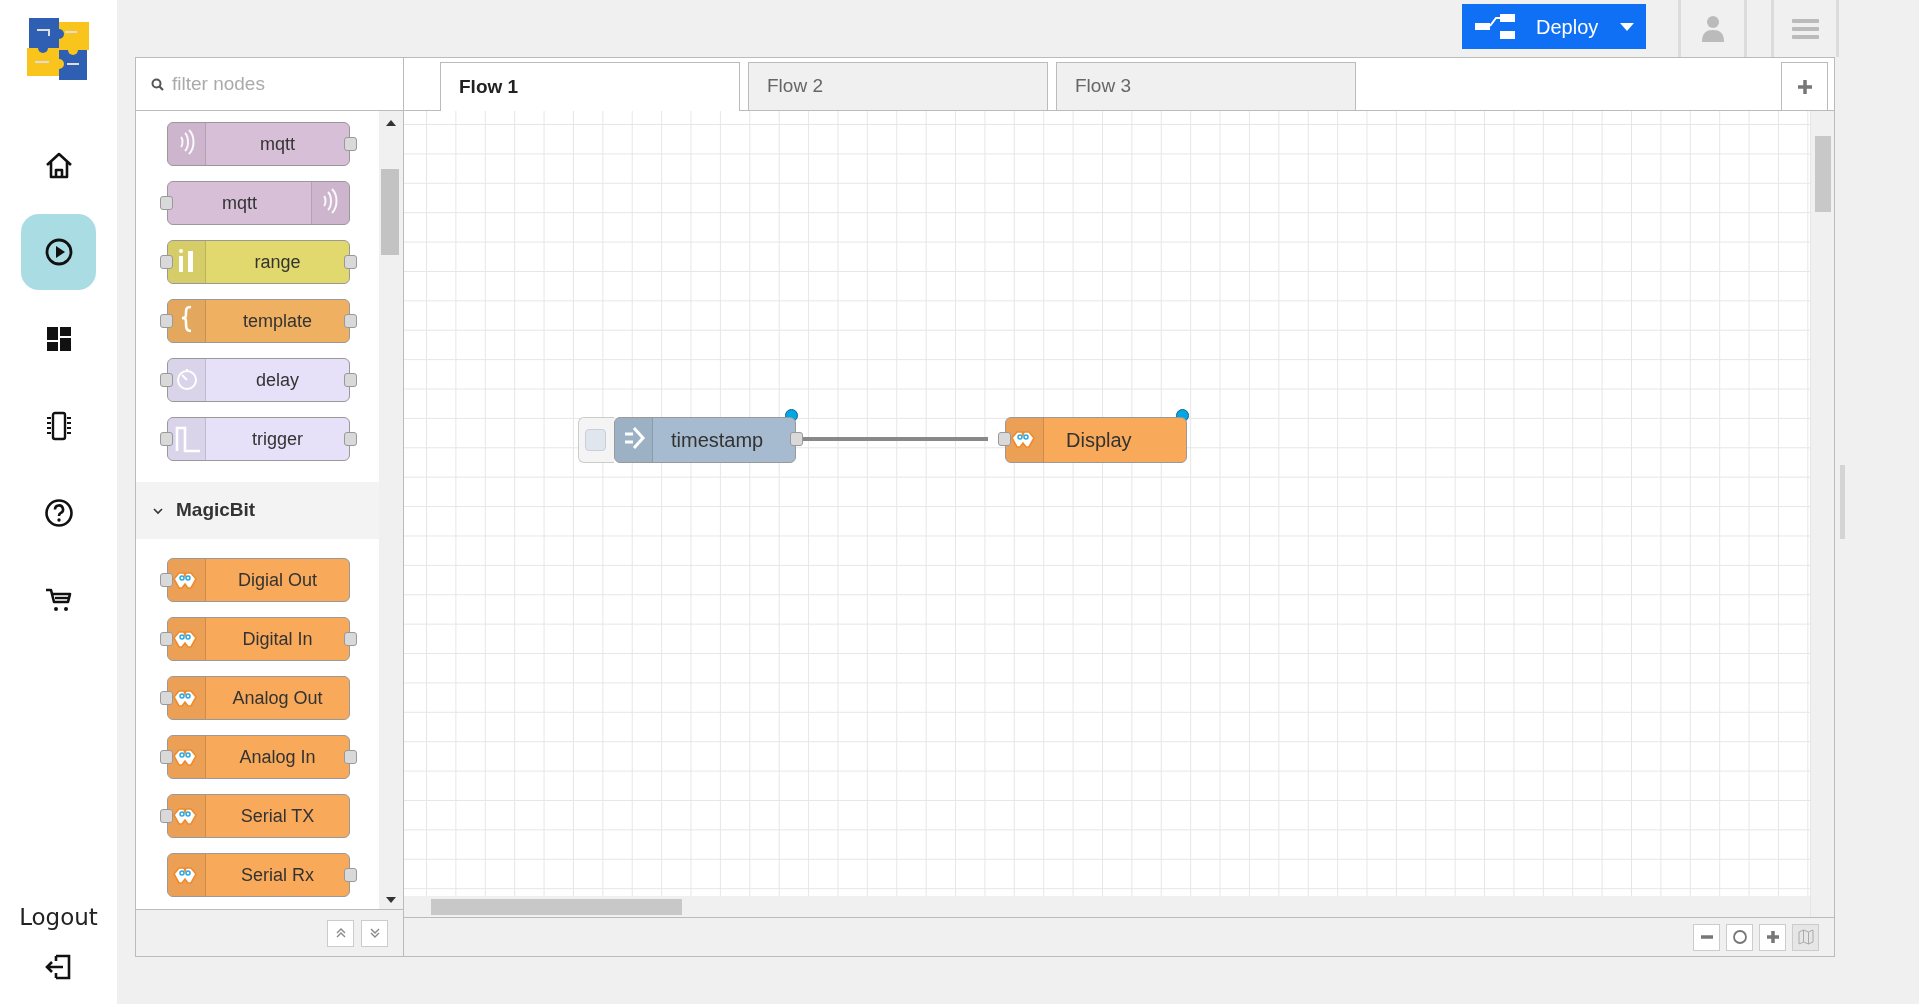 This screenshot has width=1919, height=1004. Describe the element at coordinates (590, 86) in the screenshot. I see `flow-tab: Flow 1` at that location.